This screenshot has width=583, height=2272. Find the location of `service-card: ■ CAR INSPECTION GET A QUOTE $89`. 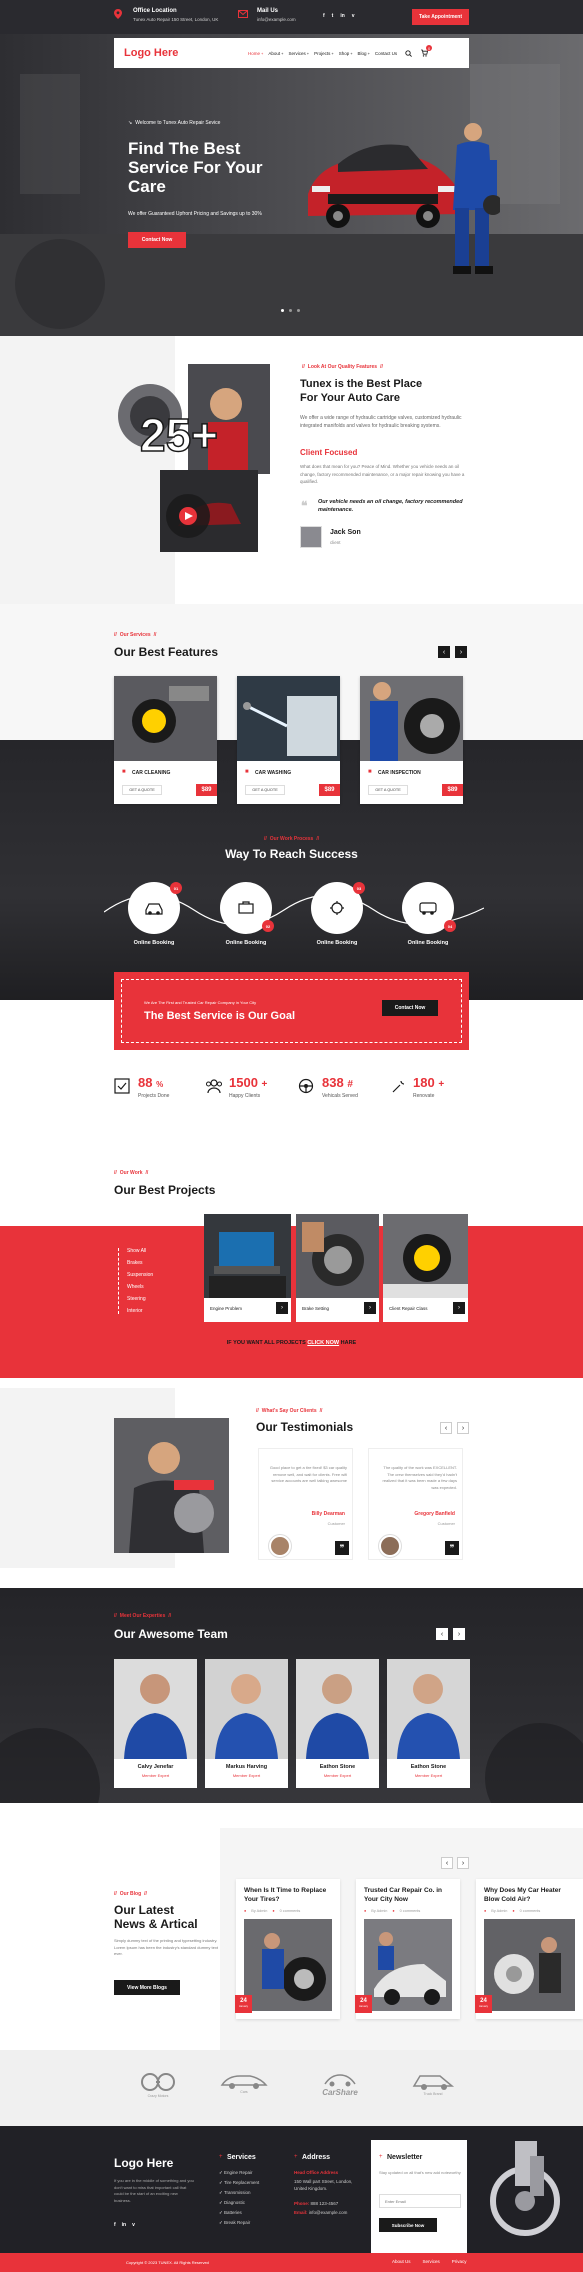

service-card: ■ CAR INSPECTION GET A QUOTE $89 is located at coordinates (411, 740).